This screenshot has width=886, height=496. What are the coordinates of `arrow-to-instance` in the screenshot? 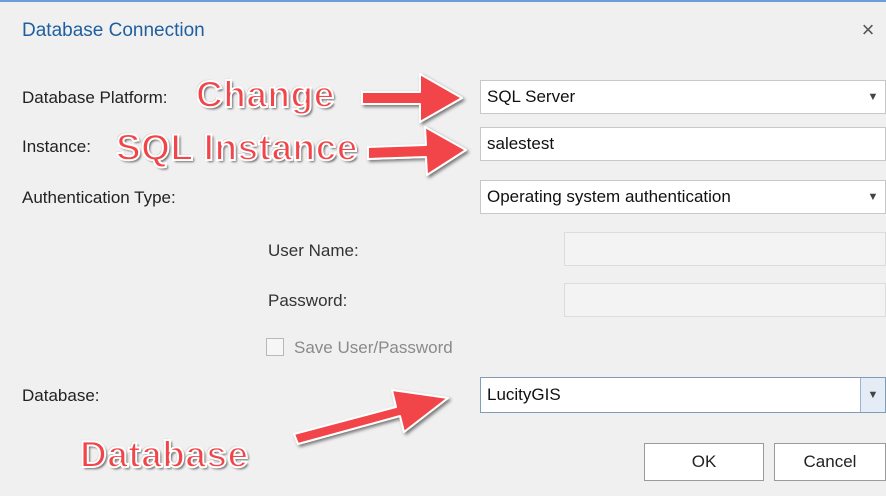 It's located at (417, 151).